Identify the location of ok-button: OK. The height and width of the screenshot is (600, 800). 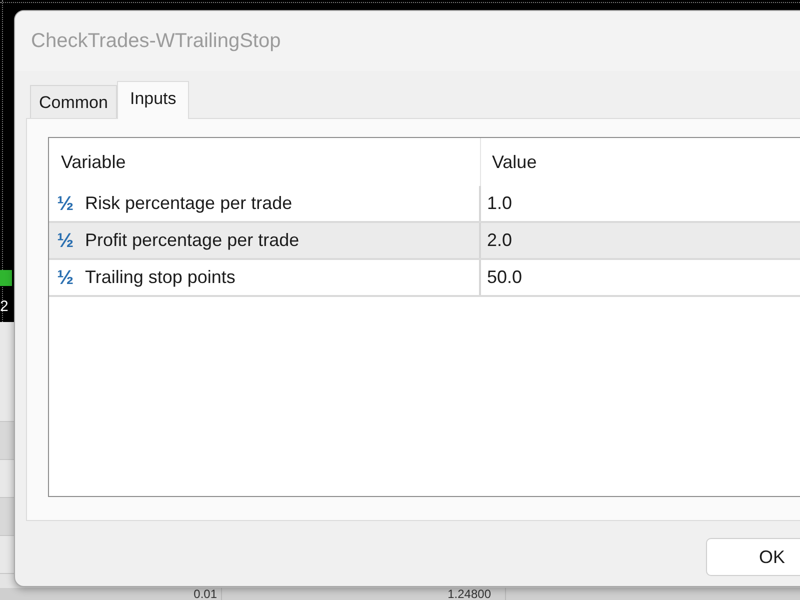
(753, 557).